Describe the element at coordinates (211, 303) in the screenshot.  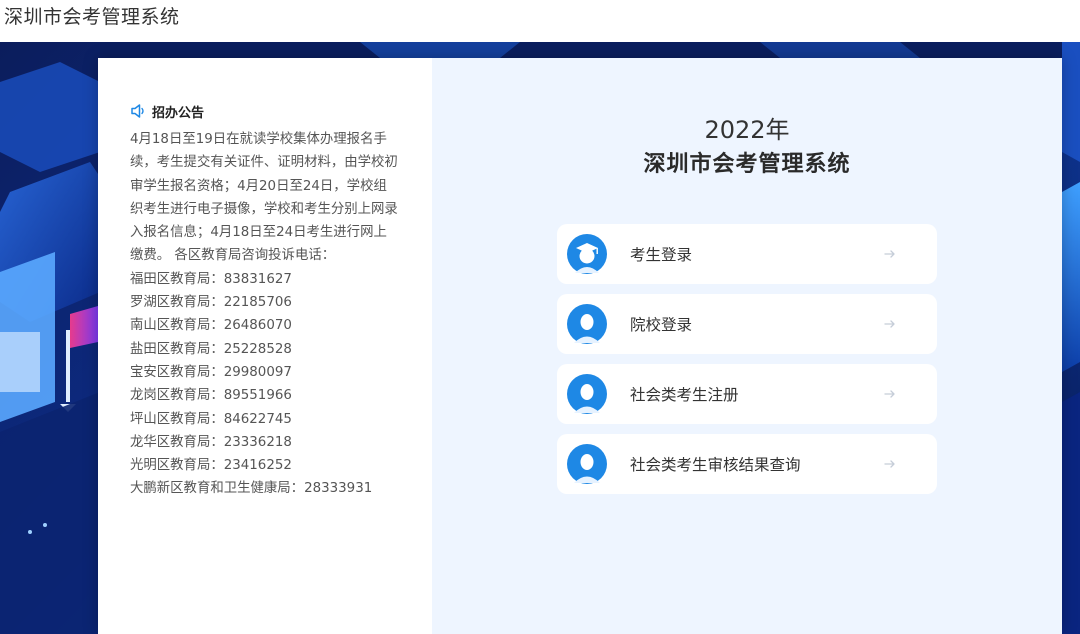
I see `phone-line: 罗湖区教育局：22185706` at that location.